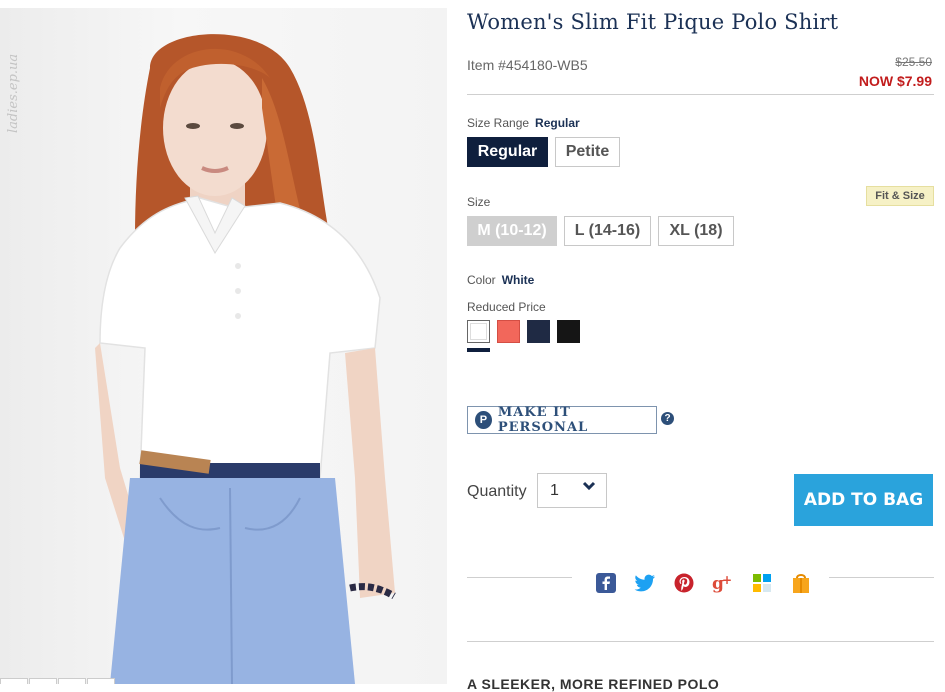 Image resolution: width=945 pixels, height=692 pixels. What do you see at coordinates (554, 490) in the screenshot?
I see `quantity-value: 1` at bounding box center [554, 490].